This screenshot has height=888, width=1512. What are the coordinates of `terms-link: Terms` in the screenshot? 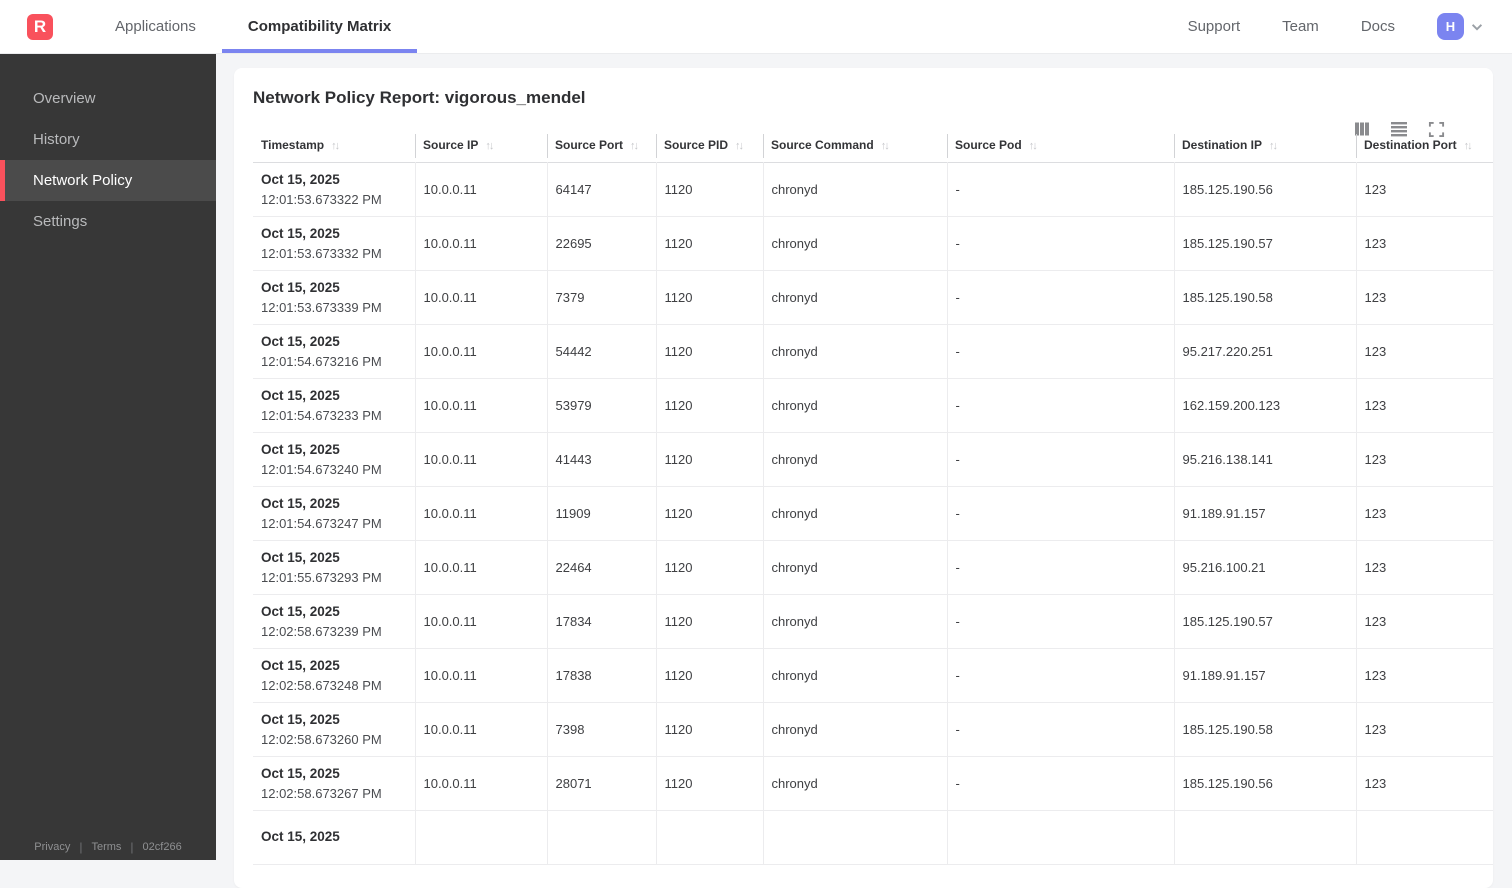 It's located at (106, 847).